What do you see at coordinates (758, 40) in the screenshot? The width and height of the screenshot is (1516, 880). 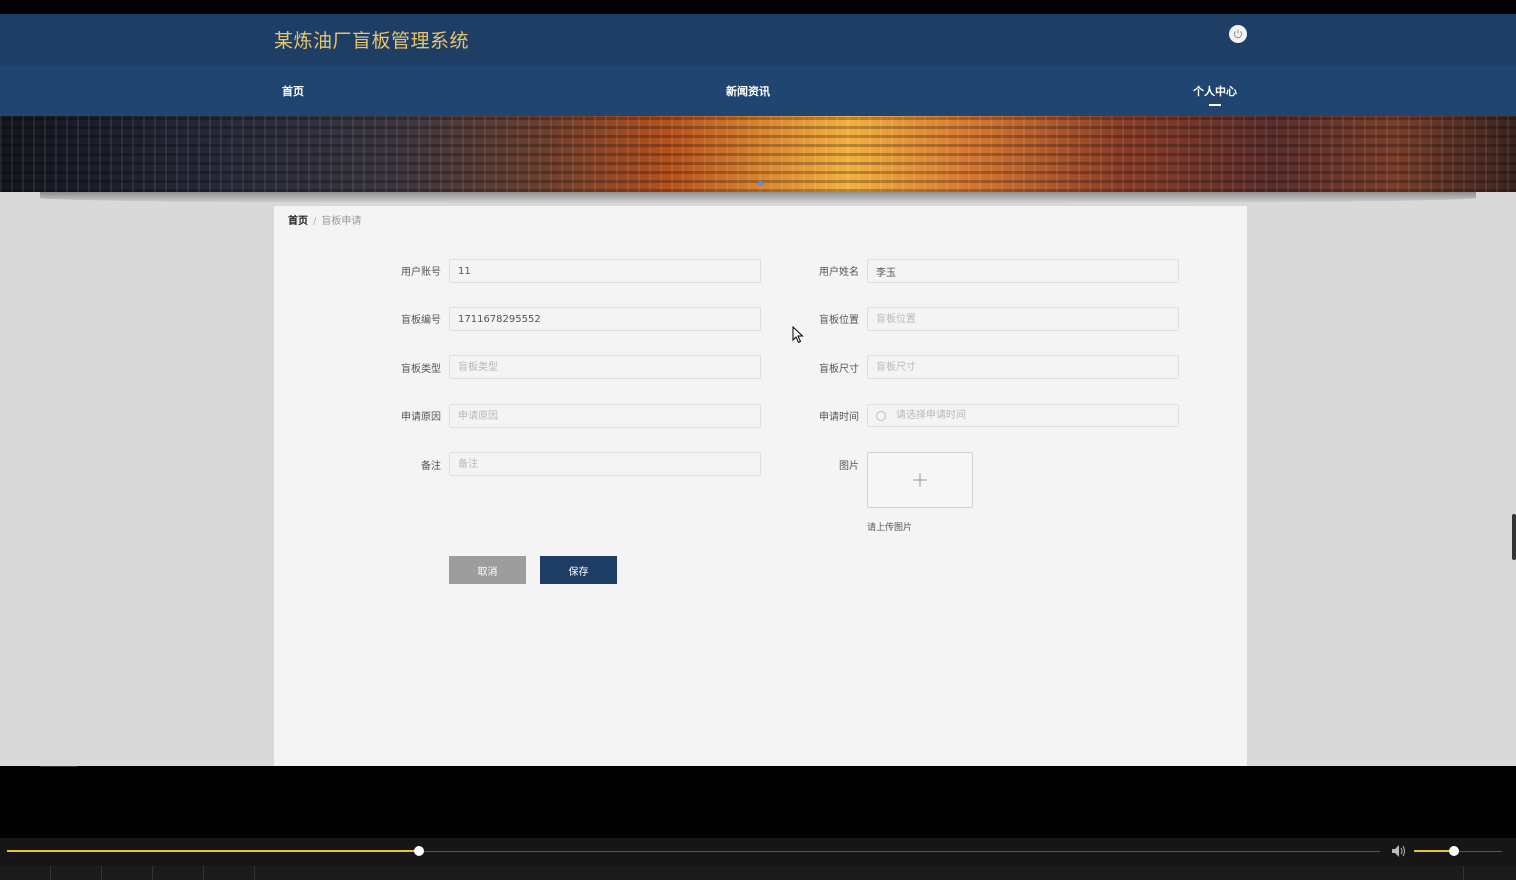 I see `site-header: 某炼油厂盲板管理系统` at bounding box center [758, 40].